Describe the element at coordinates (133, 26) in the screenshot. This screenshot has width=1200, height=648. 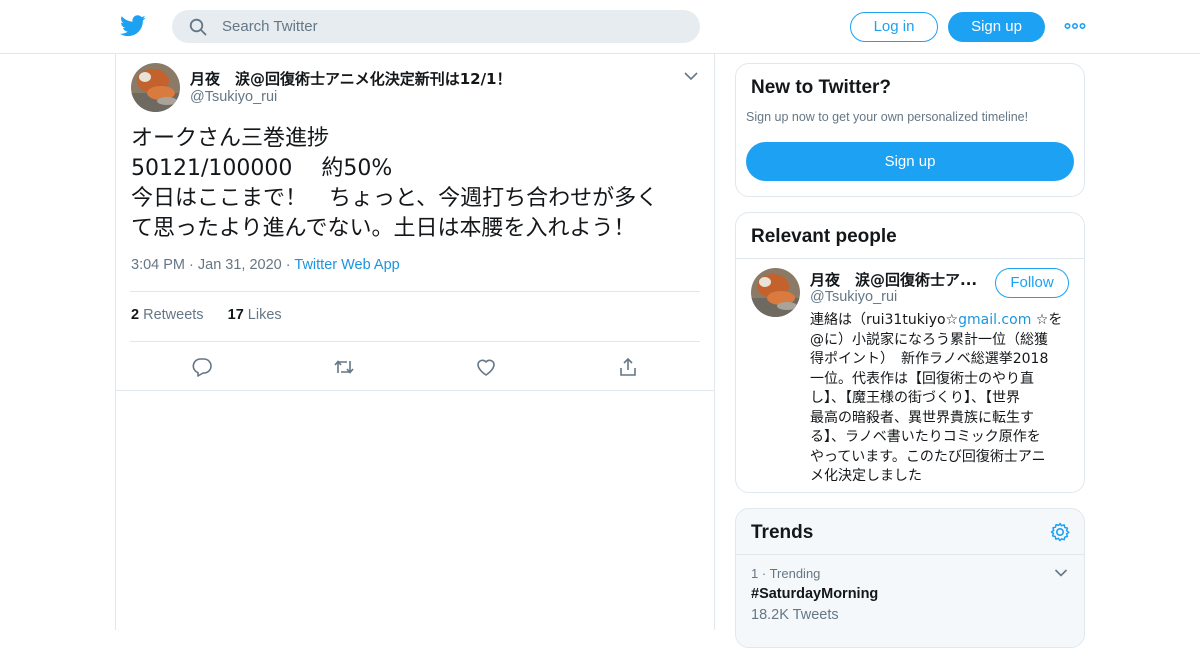
I see `twitter-bird-icon` at that location.